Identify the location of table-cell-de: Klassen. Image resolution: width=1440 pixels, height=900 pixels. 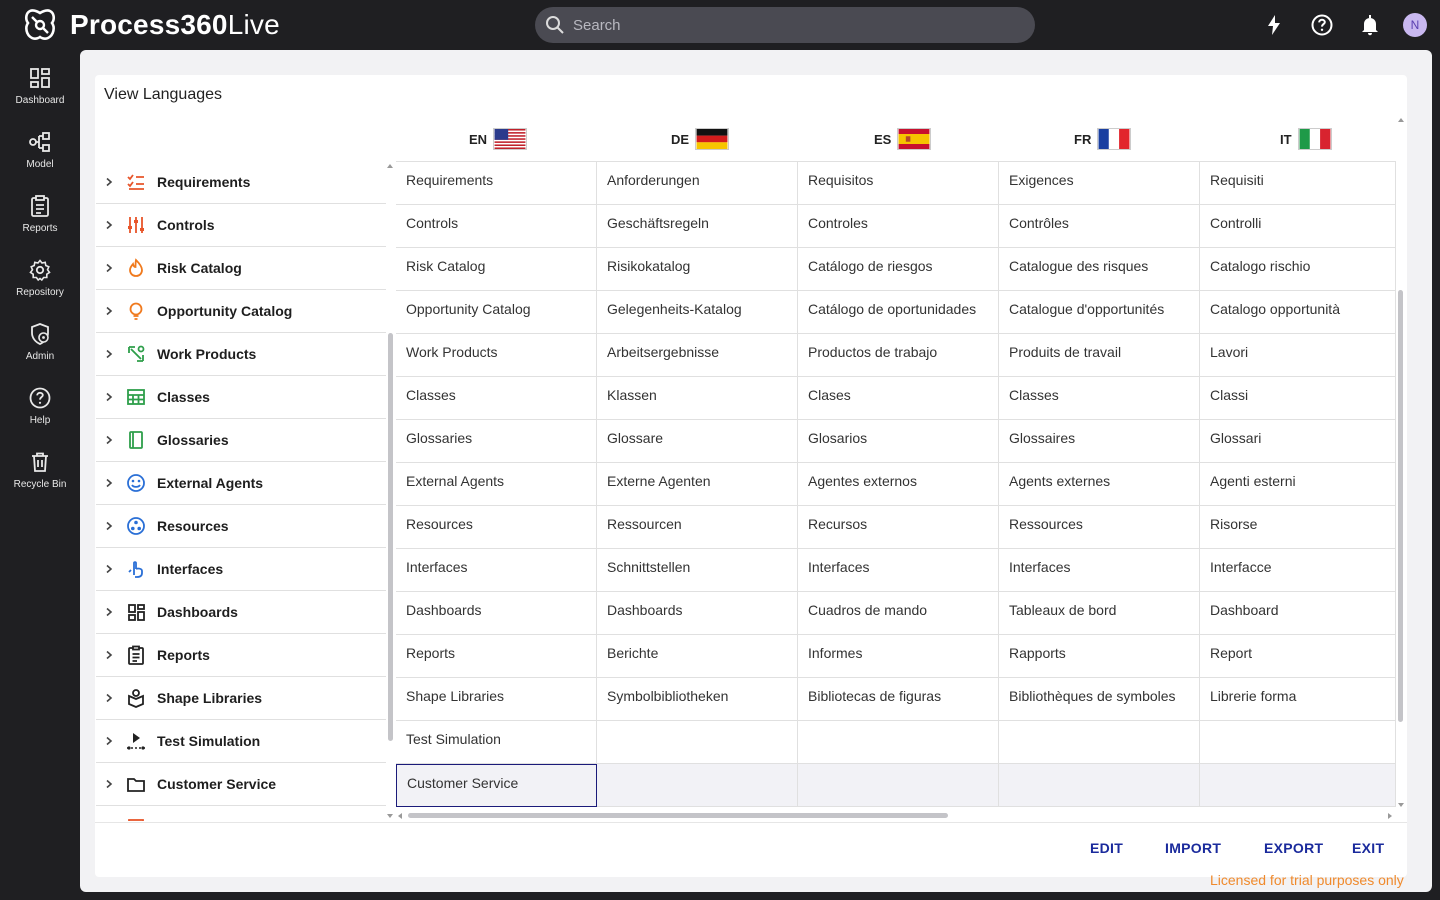
(697, 398).